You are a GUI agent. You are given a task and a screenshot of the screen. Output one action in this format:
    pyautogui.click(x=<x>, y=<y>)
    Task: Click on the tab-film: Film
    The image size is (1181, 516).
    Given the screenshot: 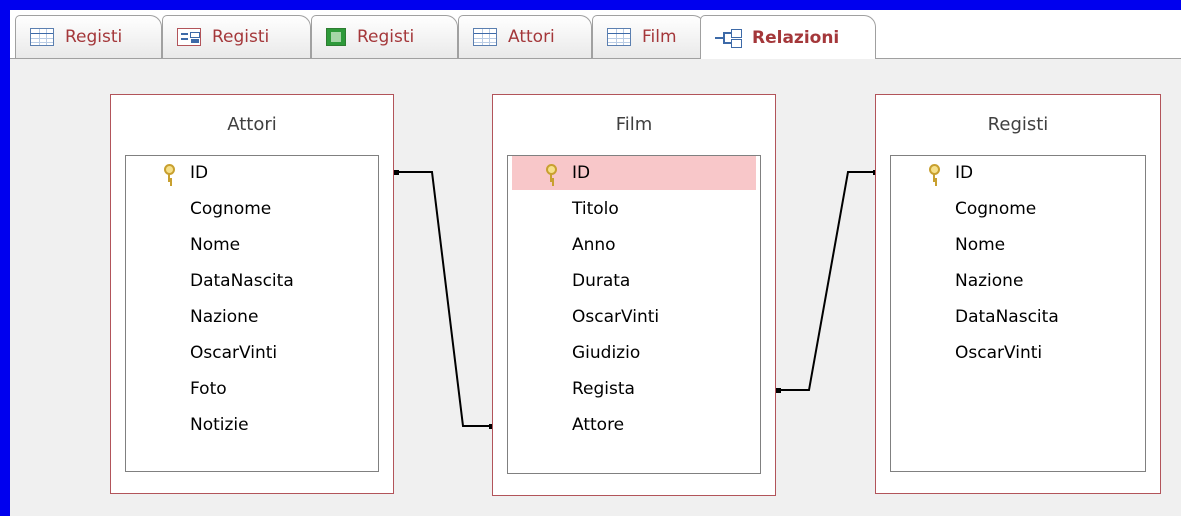 What is the action you would take?
    pyautogui.click(x=648, y=36)
    